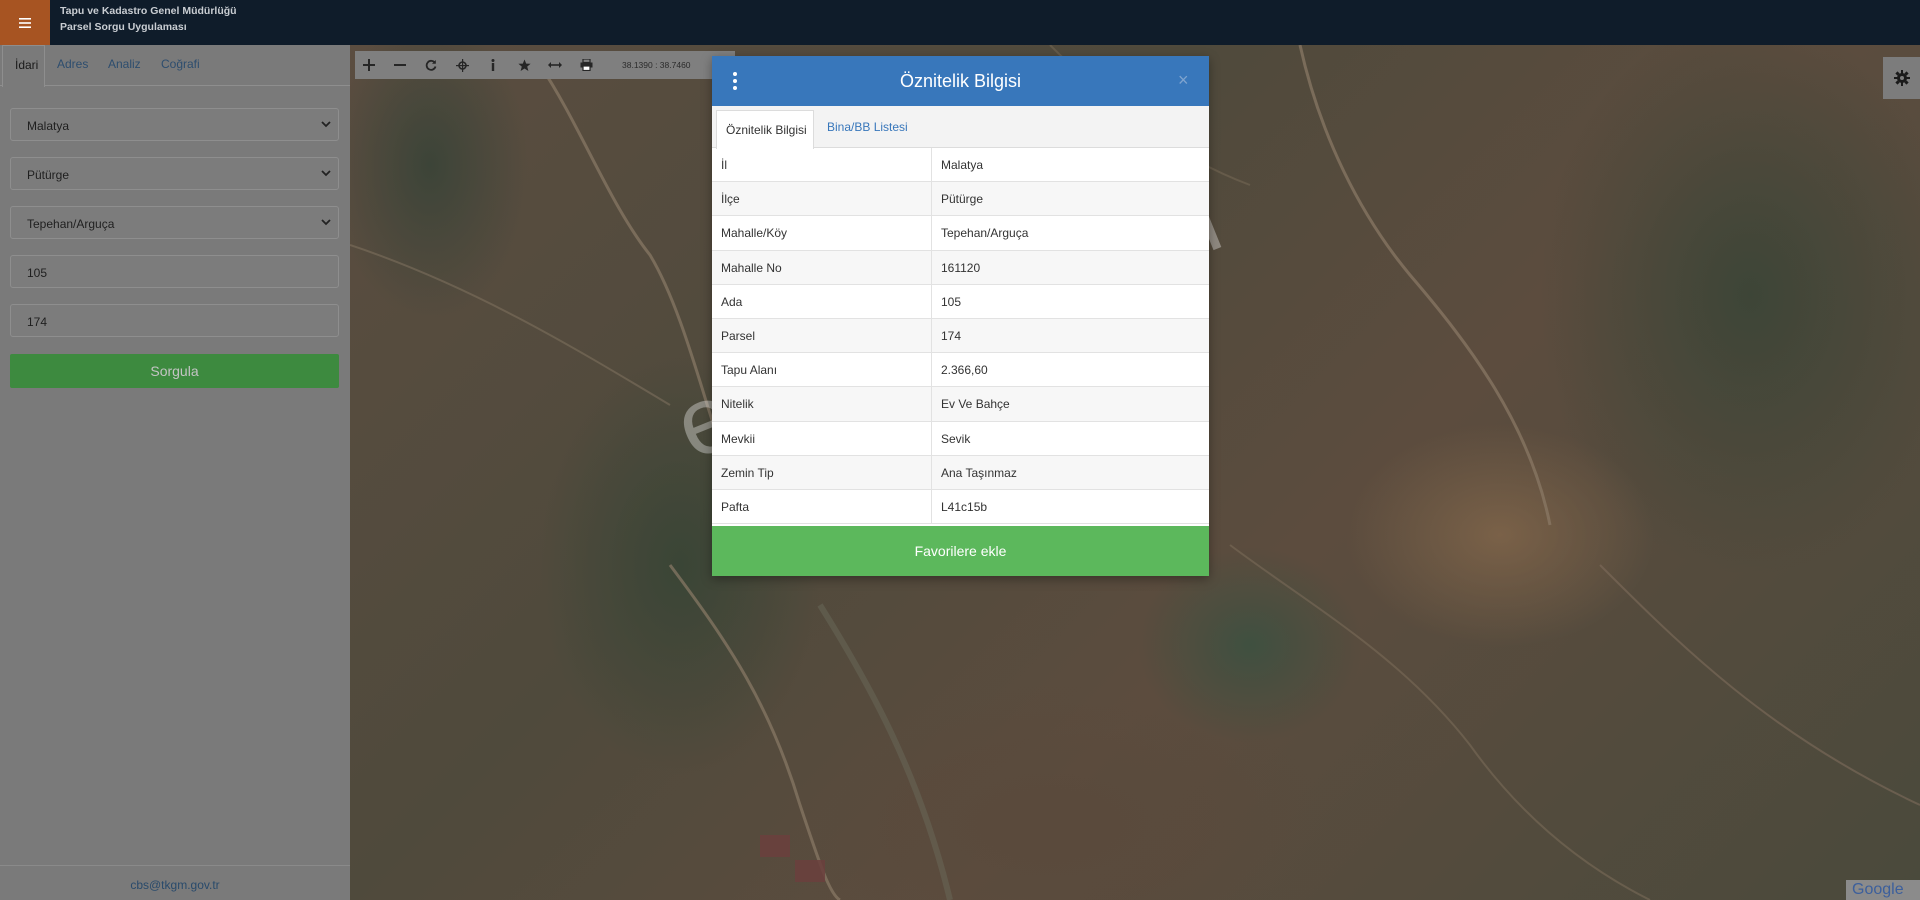 This screenshot has height=900, width=1920. Describe the element at coordinates (124, 64) in the screenshot. I see `tab-analiz: Analiz` at that location.